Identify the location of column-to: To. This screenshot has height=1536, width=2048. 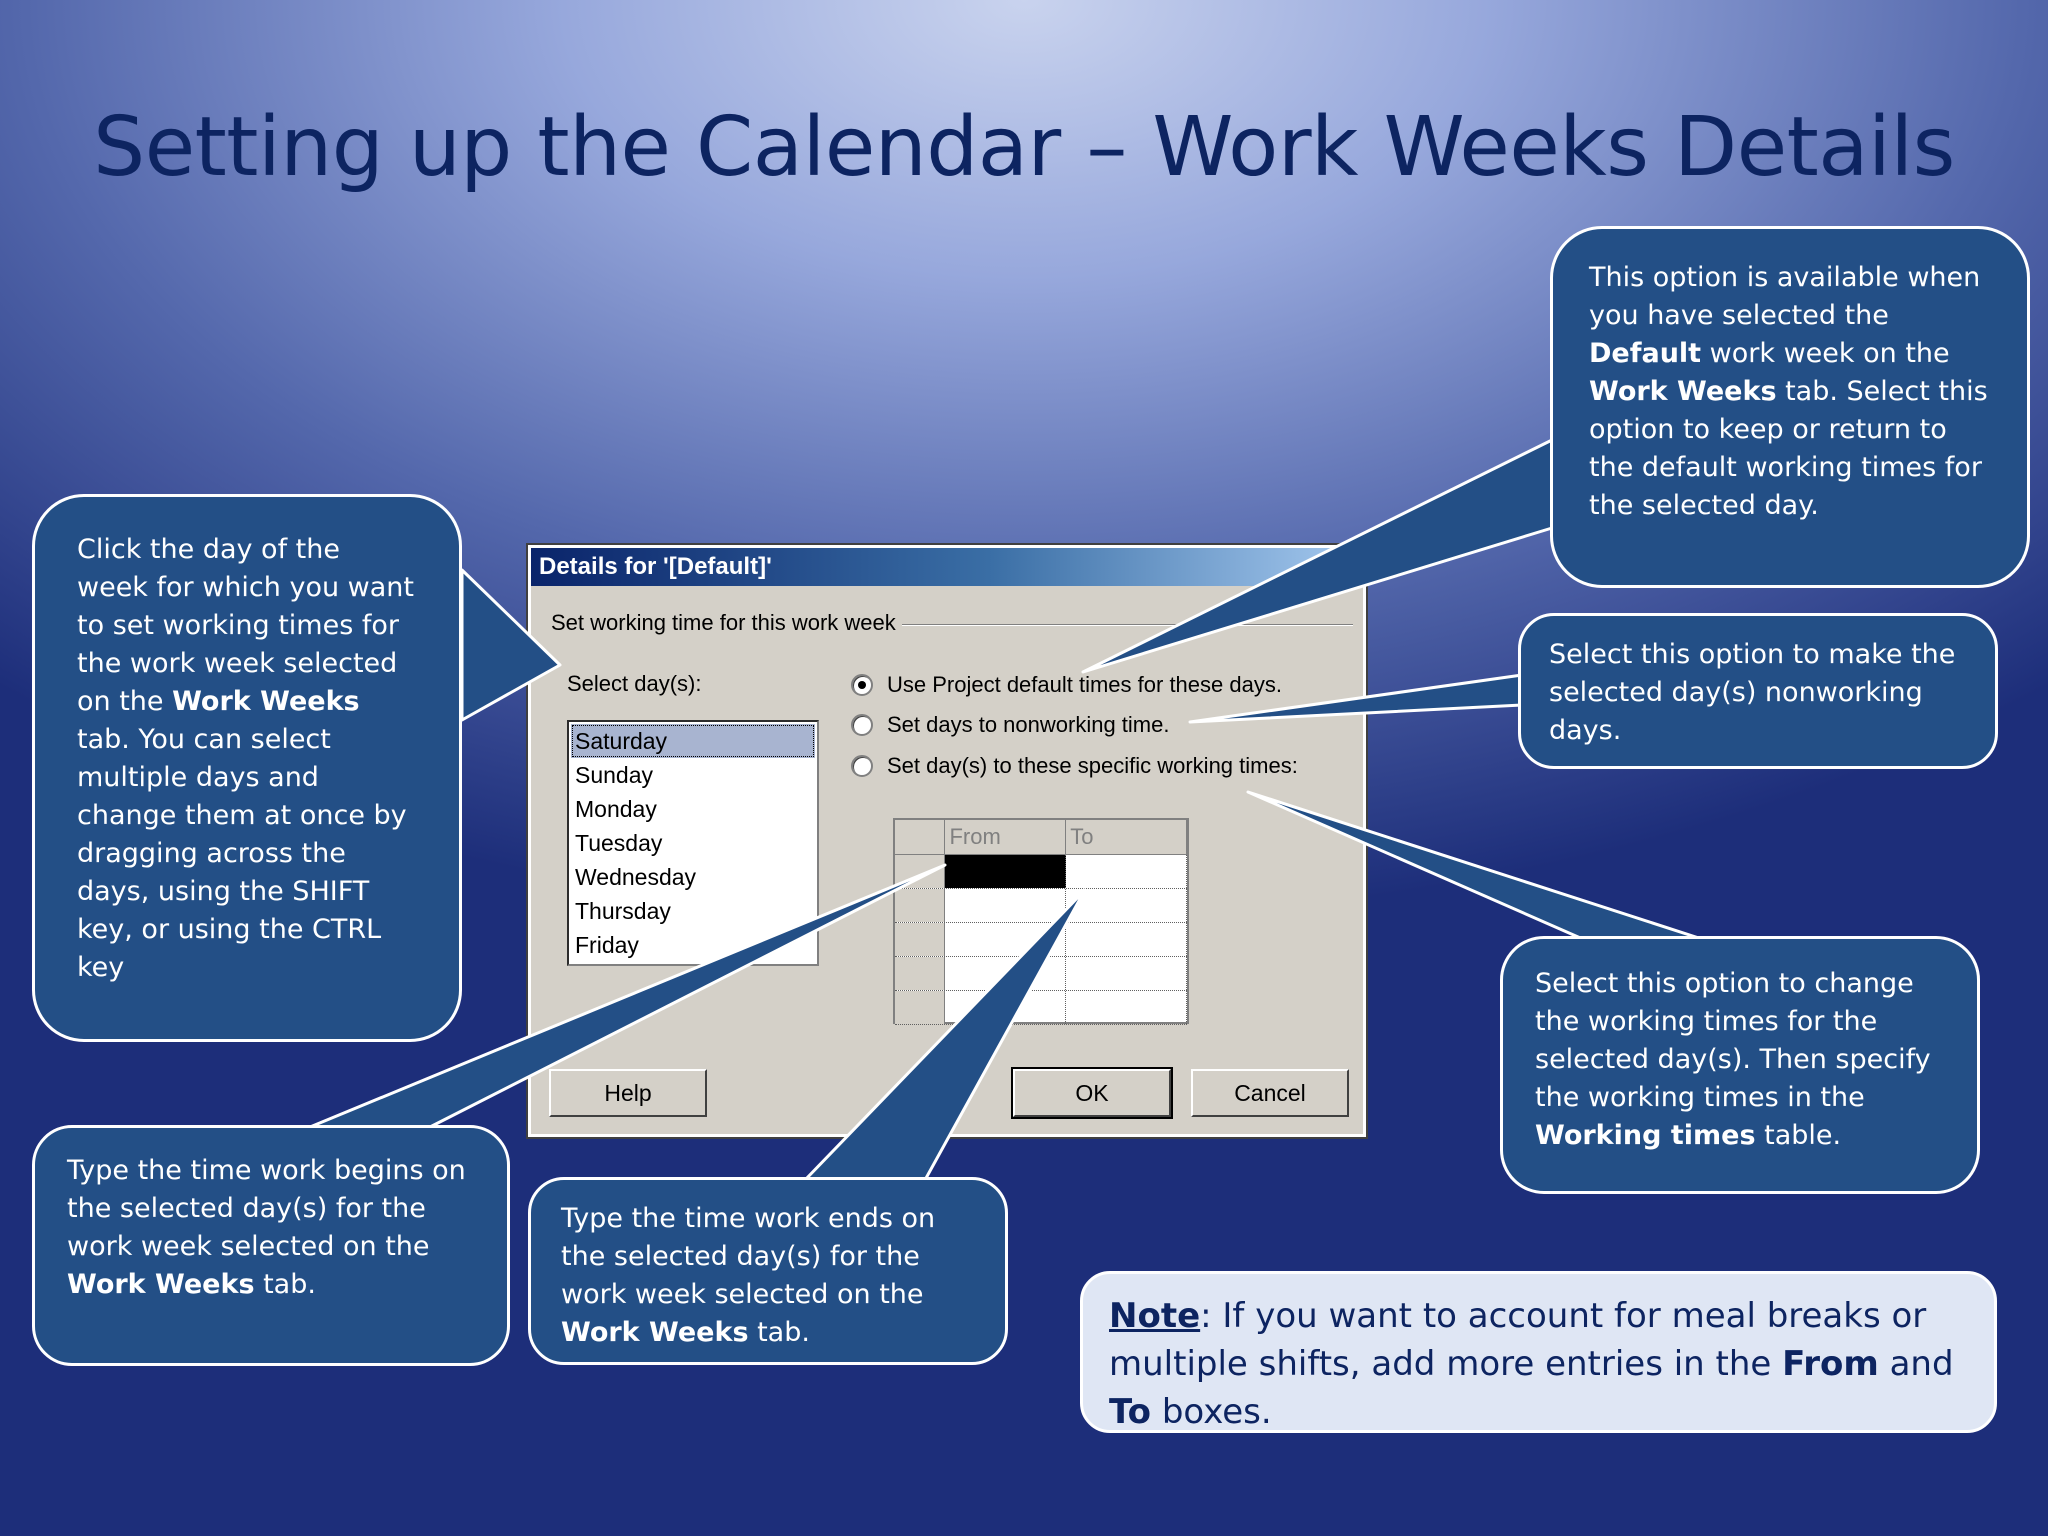
(1126, 837).